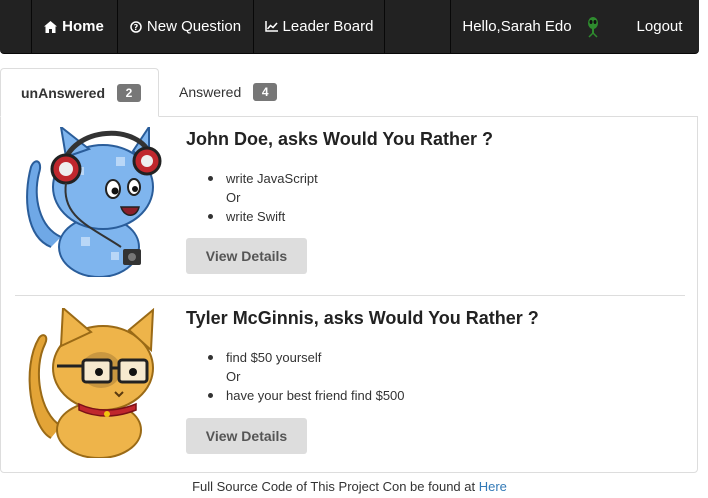  What do you see at coordinates (340, 139) in the screenshot?
I see `question-author-line: John Doe, asks Would You Rather ?` at bounding box center [340, 139].